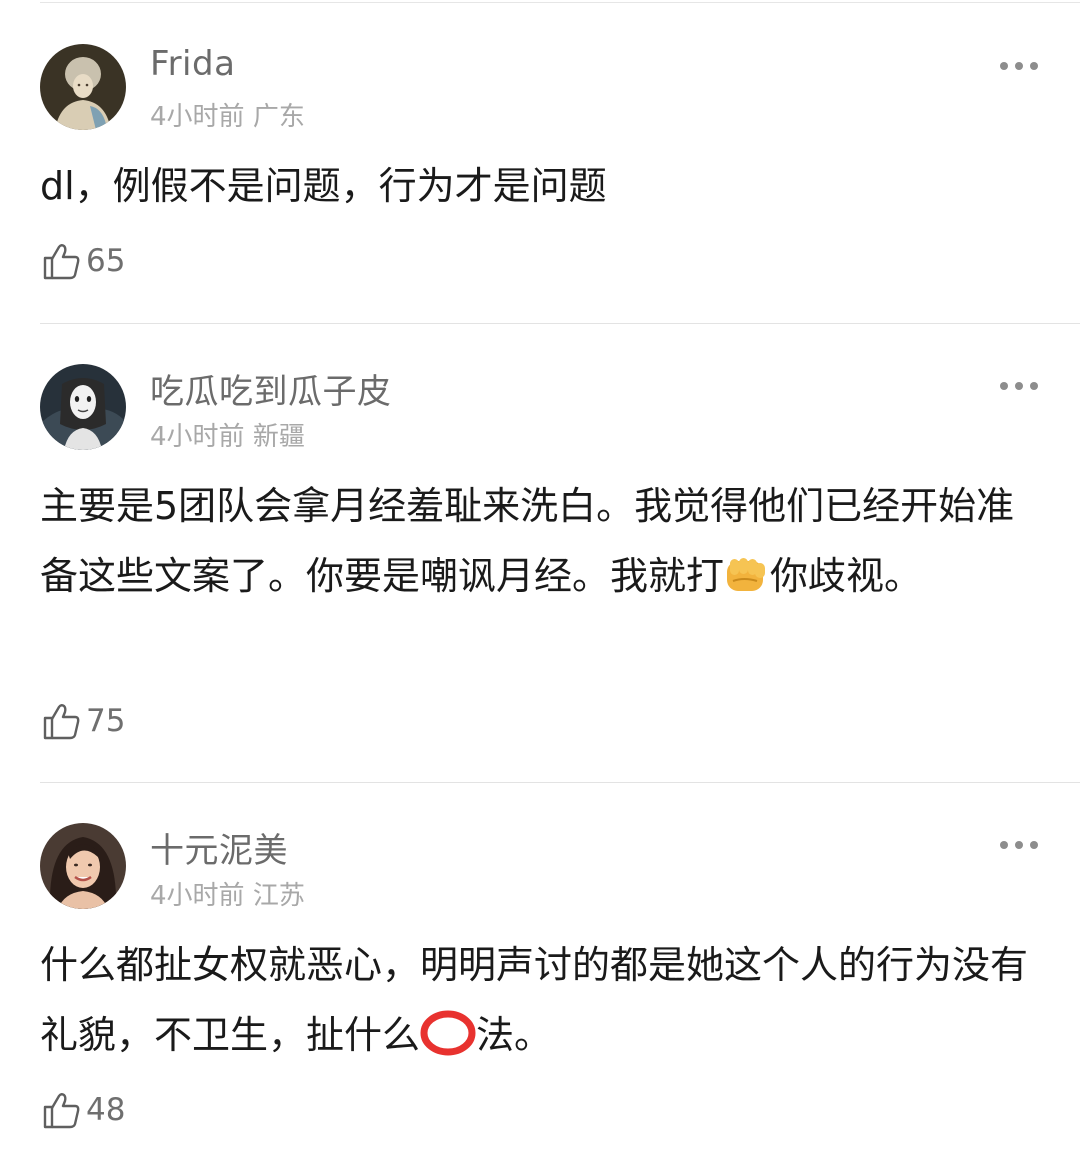  I want to click on comment-text-part: dl，例假不是问题，行为才是问题, so click(323, 186).